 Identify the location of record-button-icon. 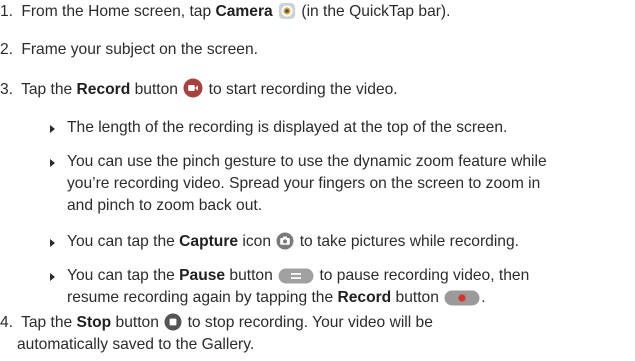
(193, 88).